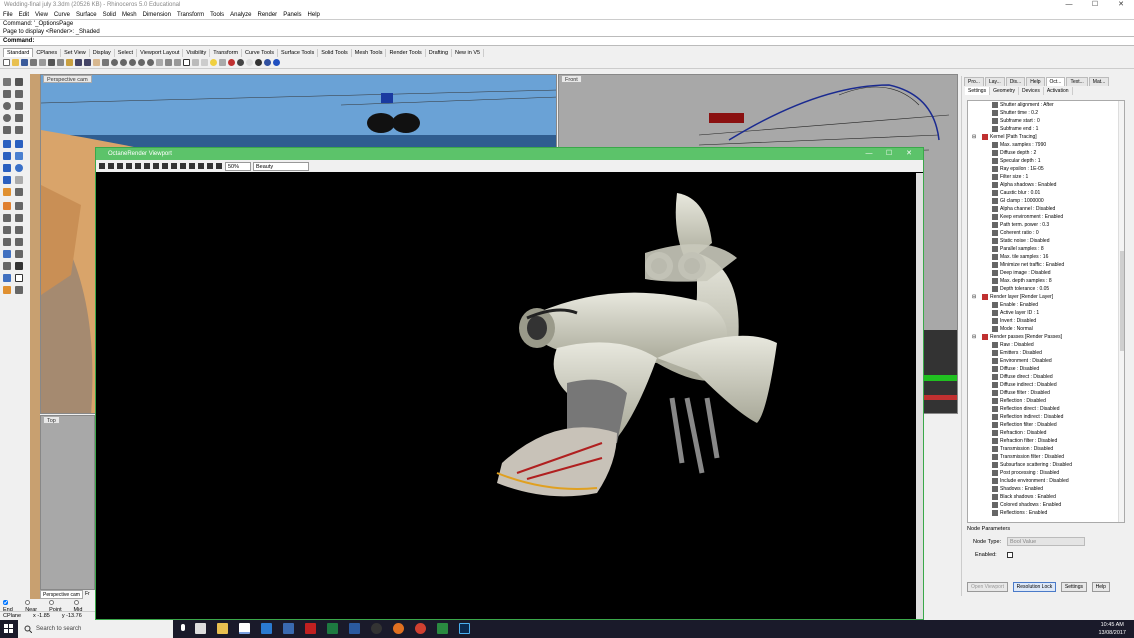  Describe the element at coordinates (1095, 5) in the screenshot. I see `maximize-button: ☐` at that location.